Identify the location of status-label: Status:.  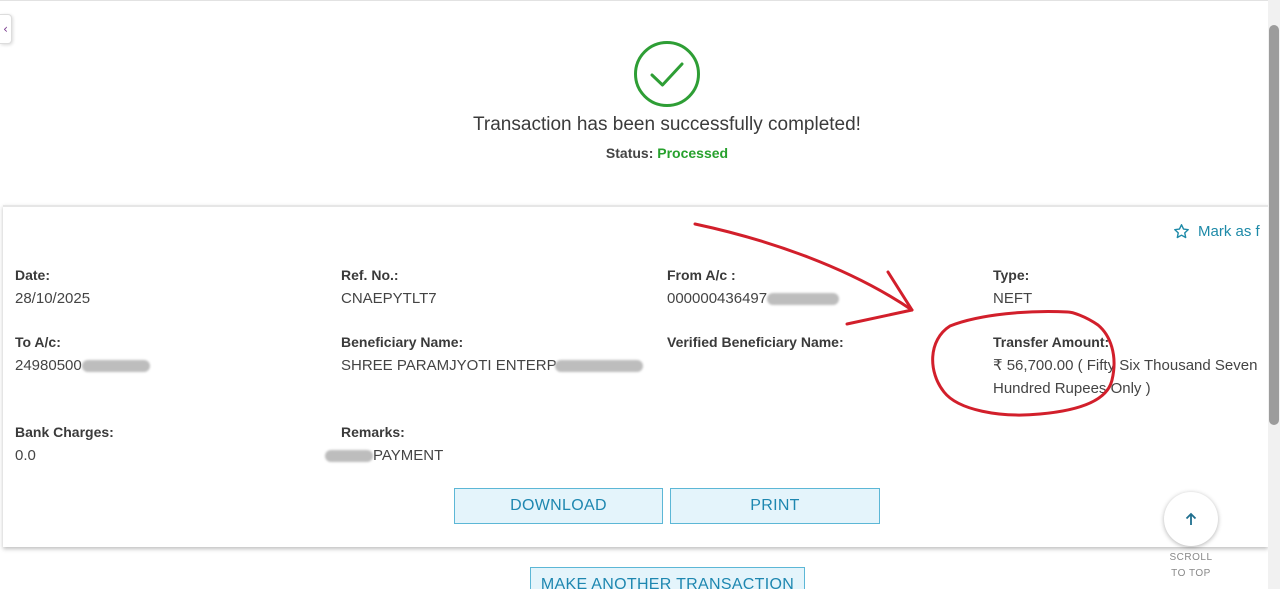
(629, 153).